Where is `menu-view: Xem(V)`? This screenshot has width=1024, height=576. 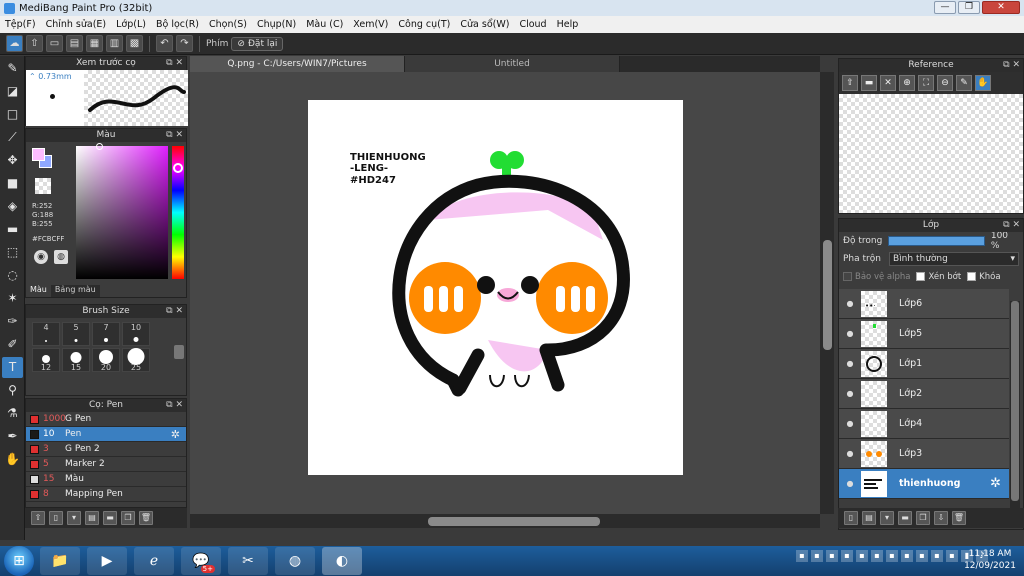
menu-view: Xem(V) is located at coordinates (370, 24).